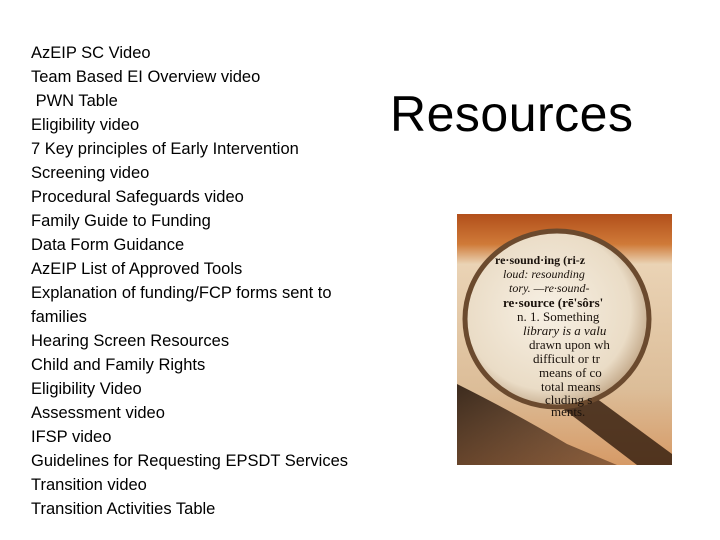 This screenshot has height=540, width=720. What do you see at coordinates (203, 197) in the screenshot?
I see `resource-item: Procedural Safeguards video` at bounding box center [203, 197].